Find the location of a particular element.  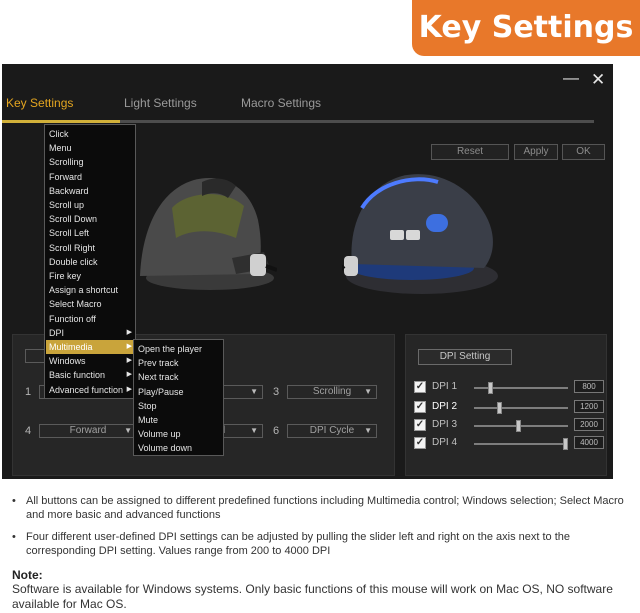

menu-item-multimedia: Multimedia ▶ is located at coordinates (90, 347).